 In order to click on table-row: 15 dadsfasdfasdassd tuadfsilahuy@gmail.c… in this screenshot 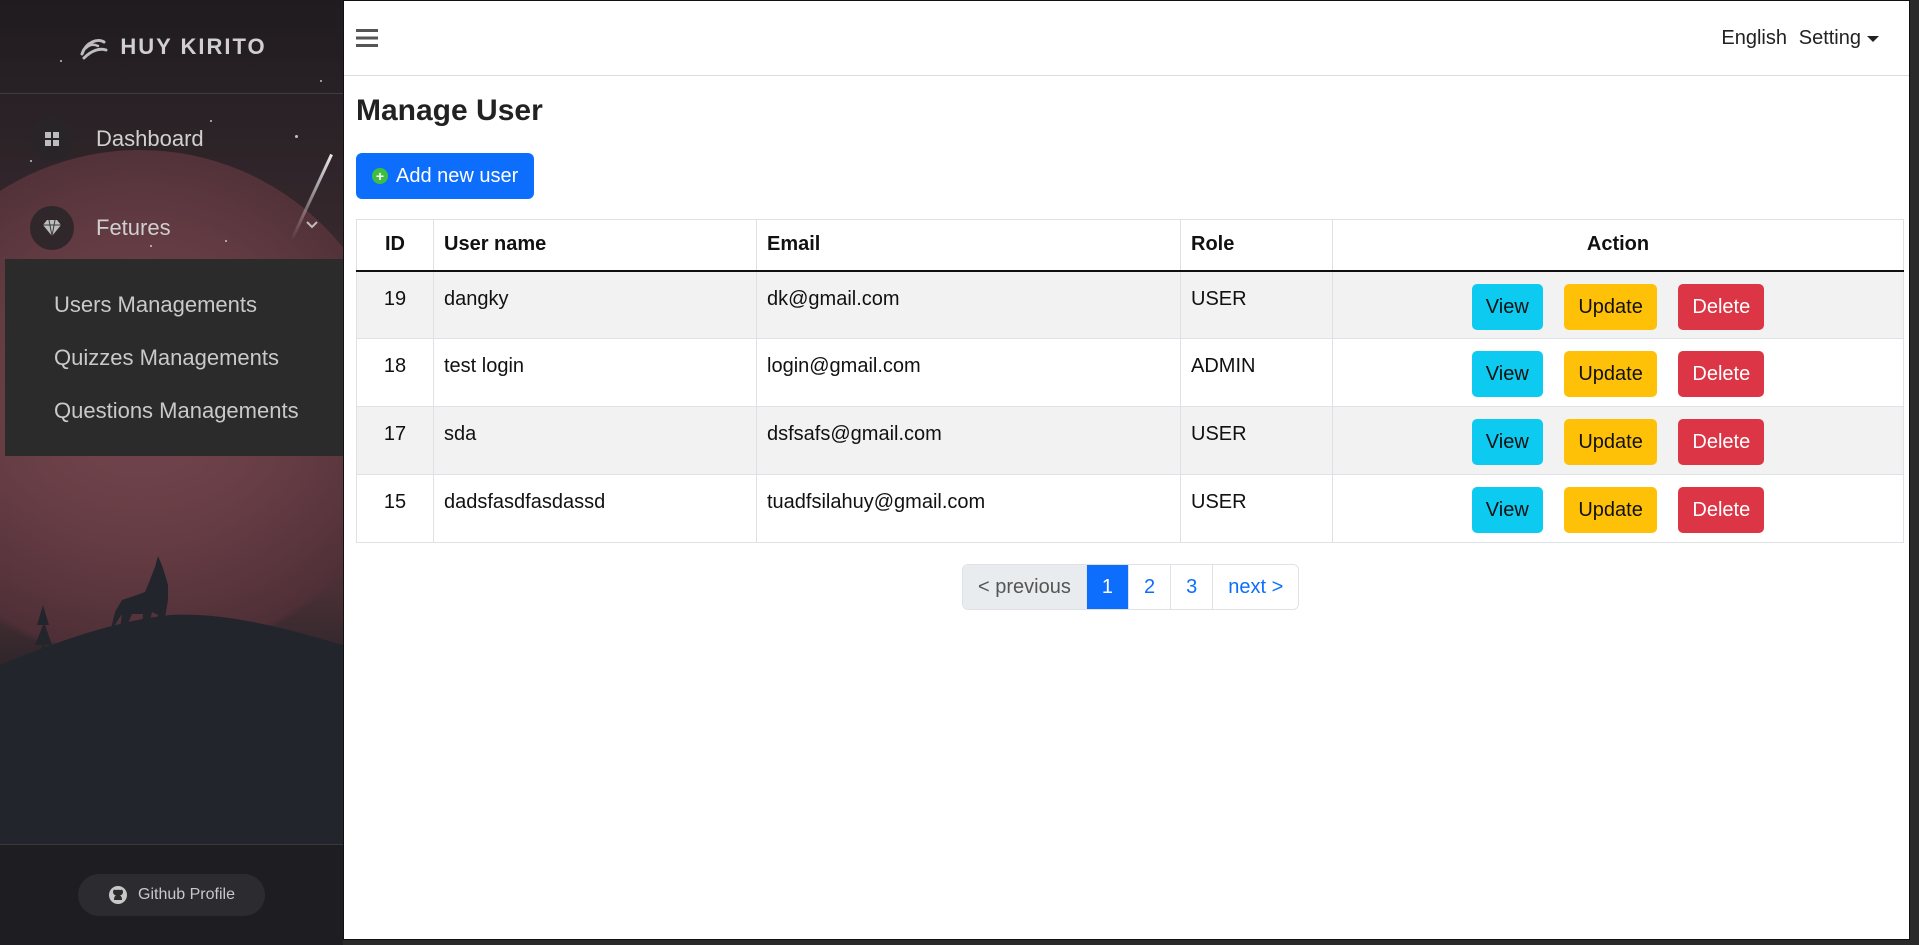, I will do `click(1130, 508)`.